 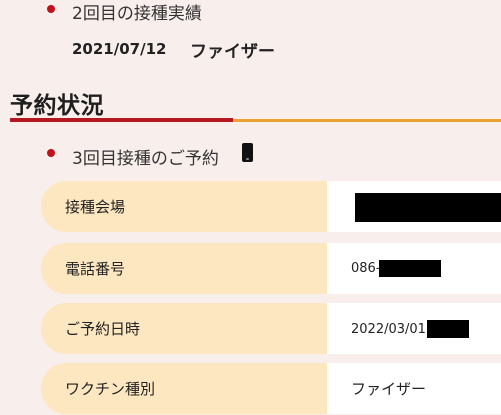 I want to click on phone-value: 086-, so click(x=366, y=268).